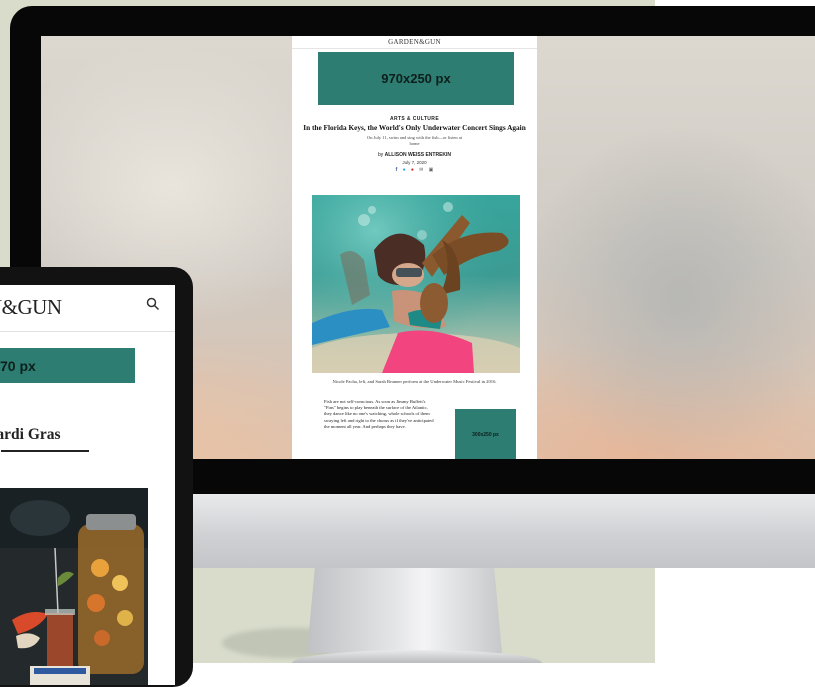 This screenshot has width=815, height=687. I want to click on monitor-chin, so click(504, 531).